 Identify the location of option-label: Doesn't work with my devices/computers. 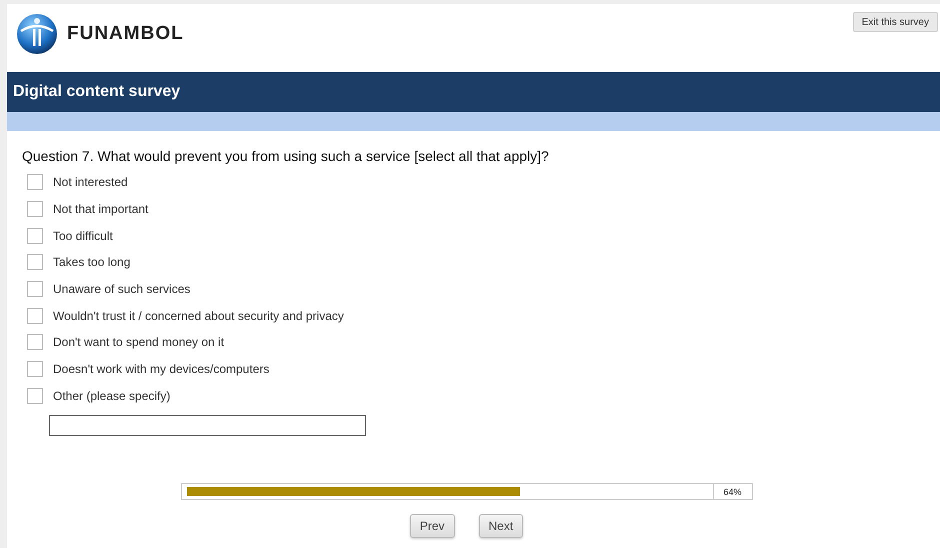
(161, 369).